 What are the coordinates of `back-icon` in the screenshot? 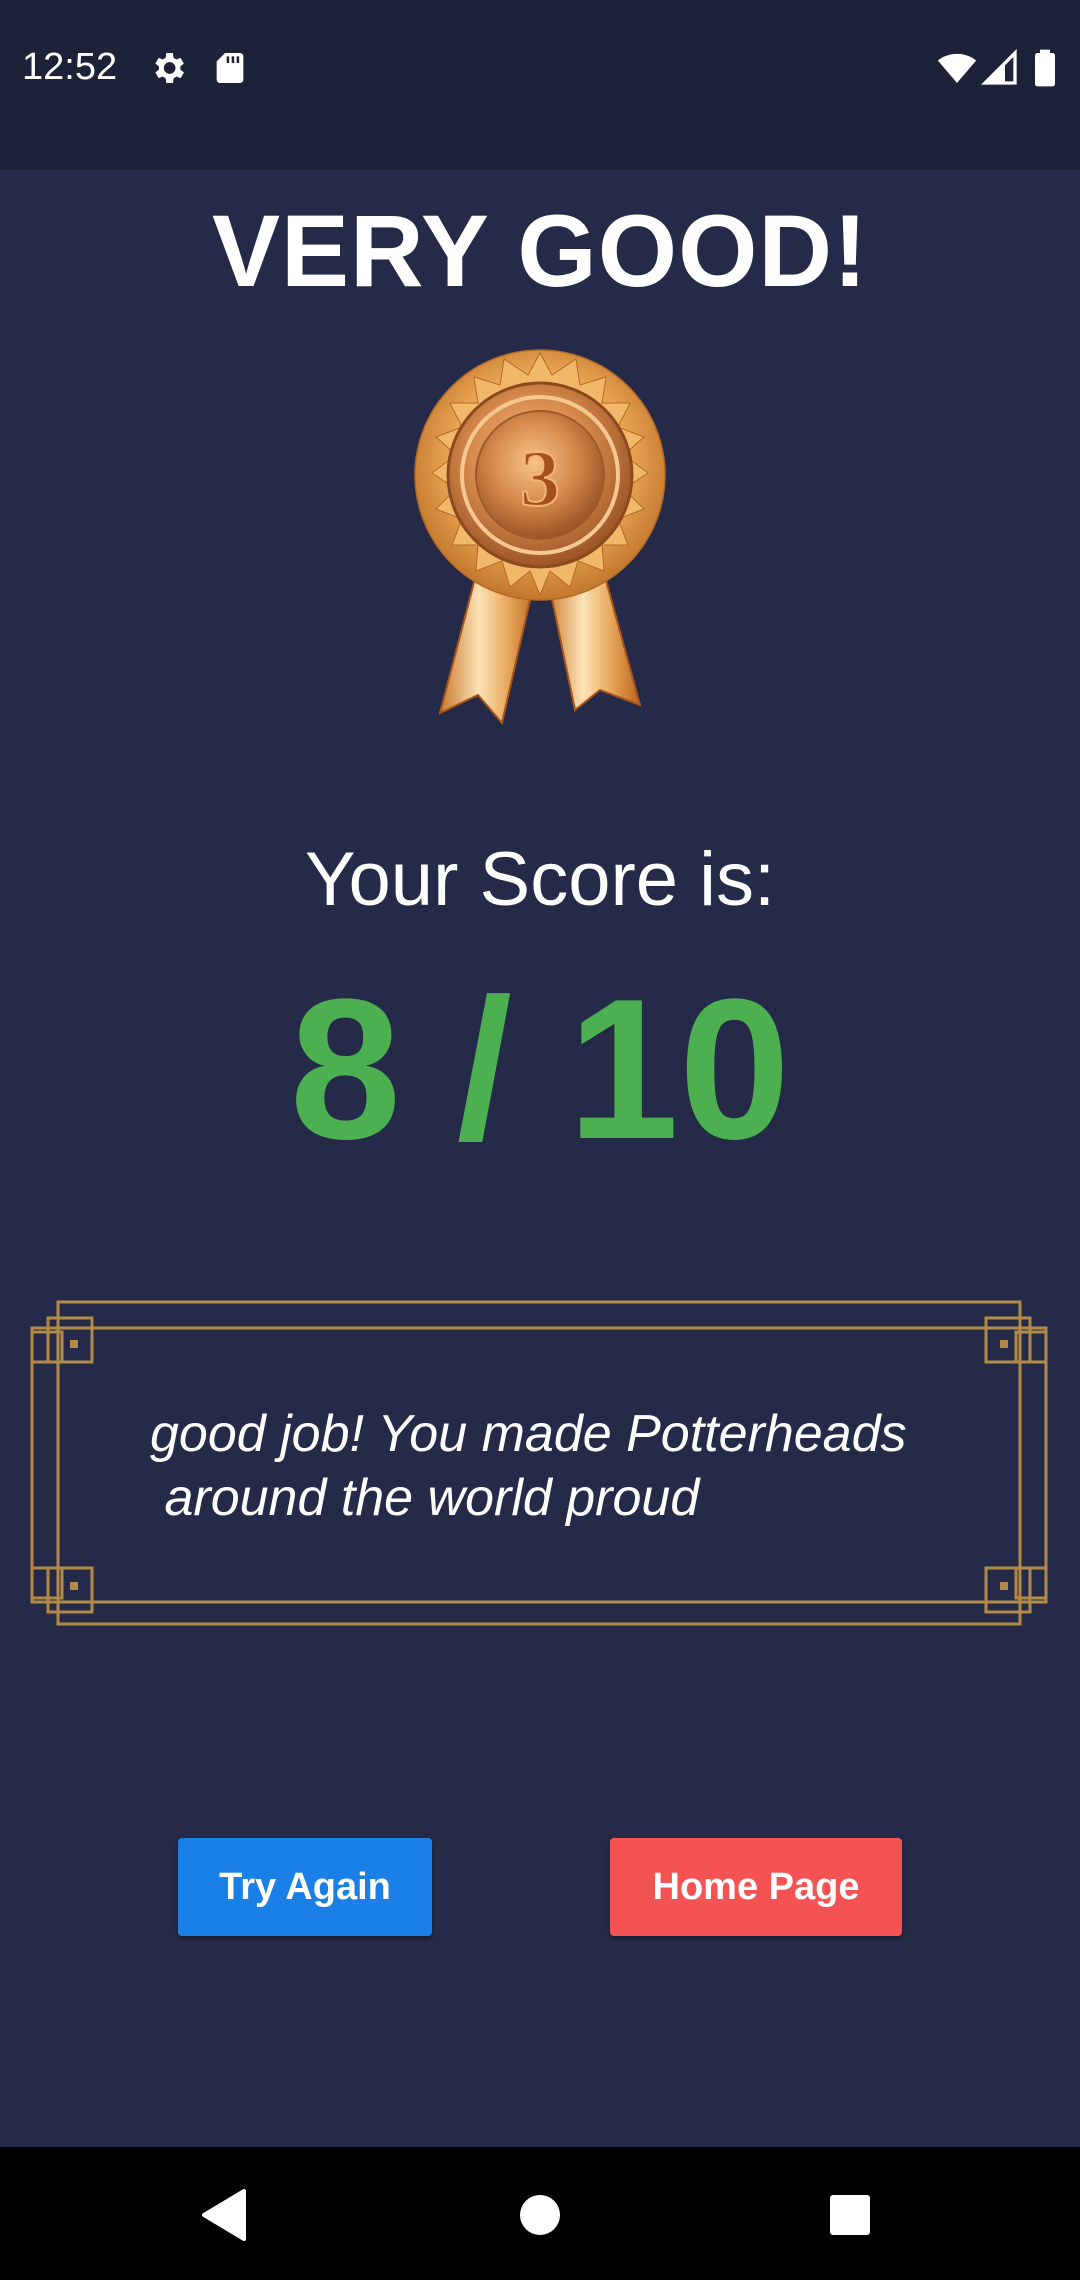 It's located at (224, 2215).